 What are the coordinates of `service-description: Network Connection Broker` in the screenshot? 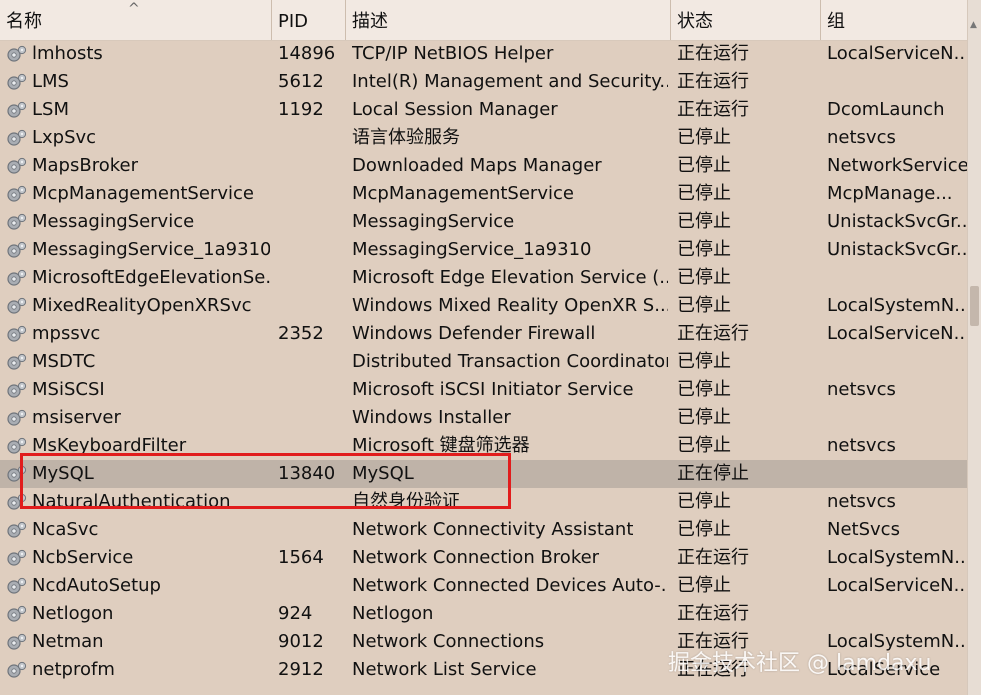 It's located at (476, 557).